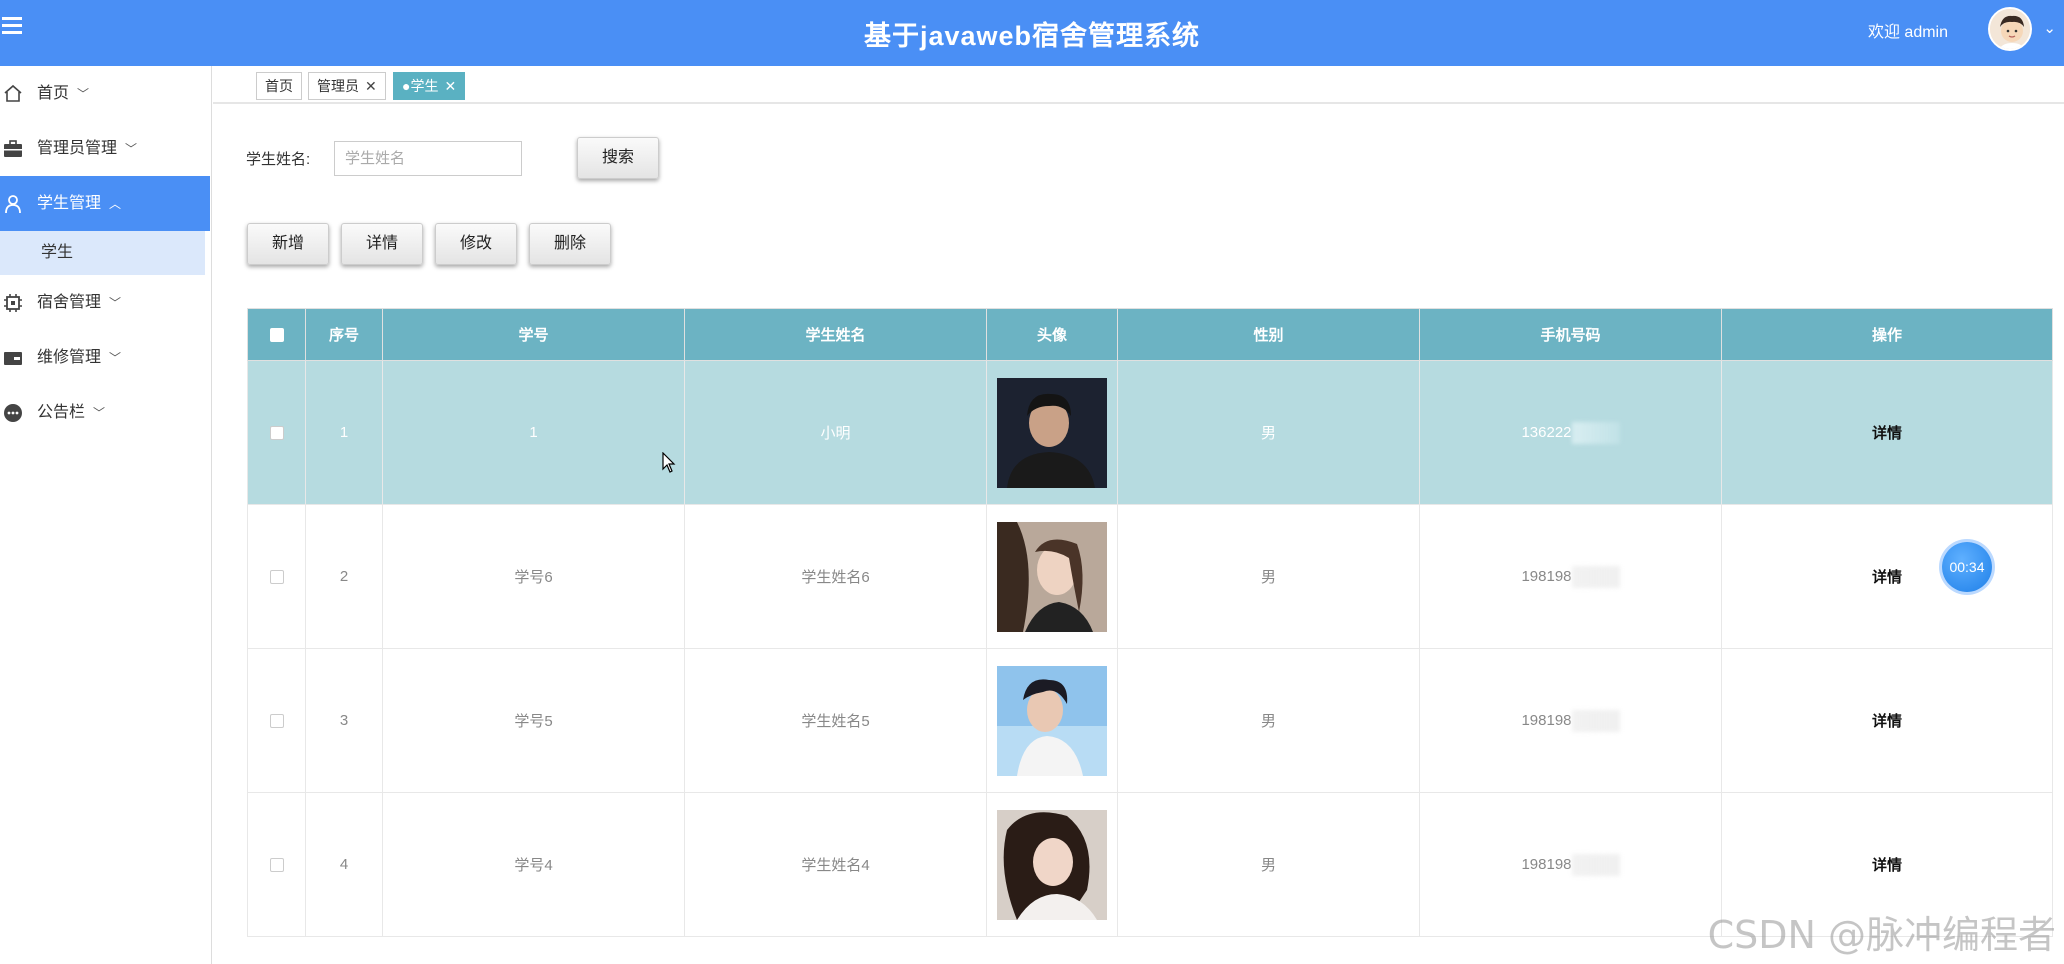 This screenshot has width=2064, height=964. What do you see at coordinates (1887, 334) in the screenshot?
I see `column-header: 操作` at bounding box center [1887, 334].